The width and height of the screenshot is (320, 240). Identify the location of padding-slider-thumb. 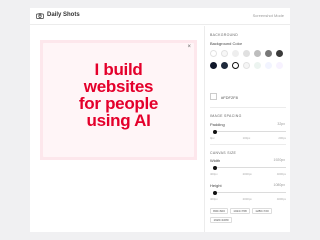
(215, 131).